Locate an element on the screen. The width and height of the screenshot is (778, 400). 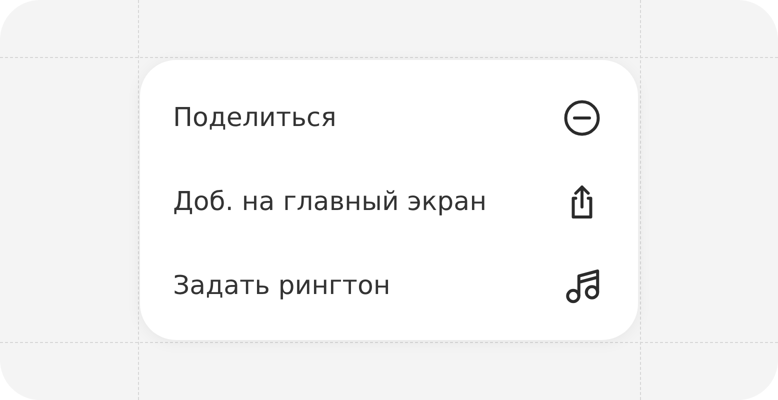
menu-item: Поделиться is located at coordinates (387, 118).